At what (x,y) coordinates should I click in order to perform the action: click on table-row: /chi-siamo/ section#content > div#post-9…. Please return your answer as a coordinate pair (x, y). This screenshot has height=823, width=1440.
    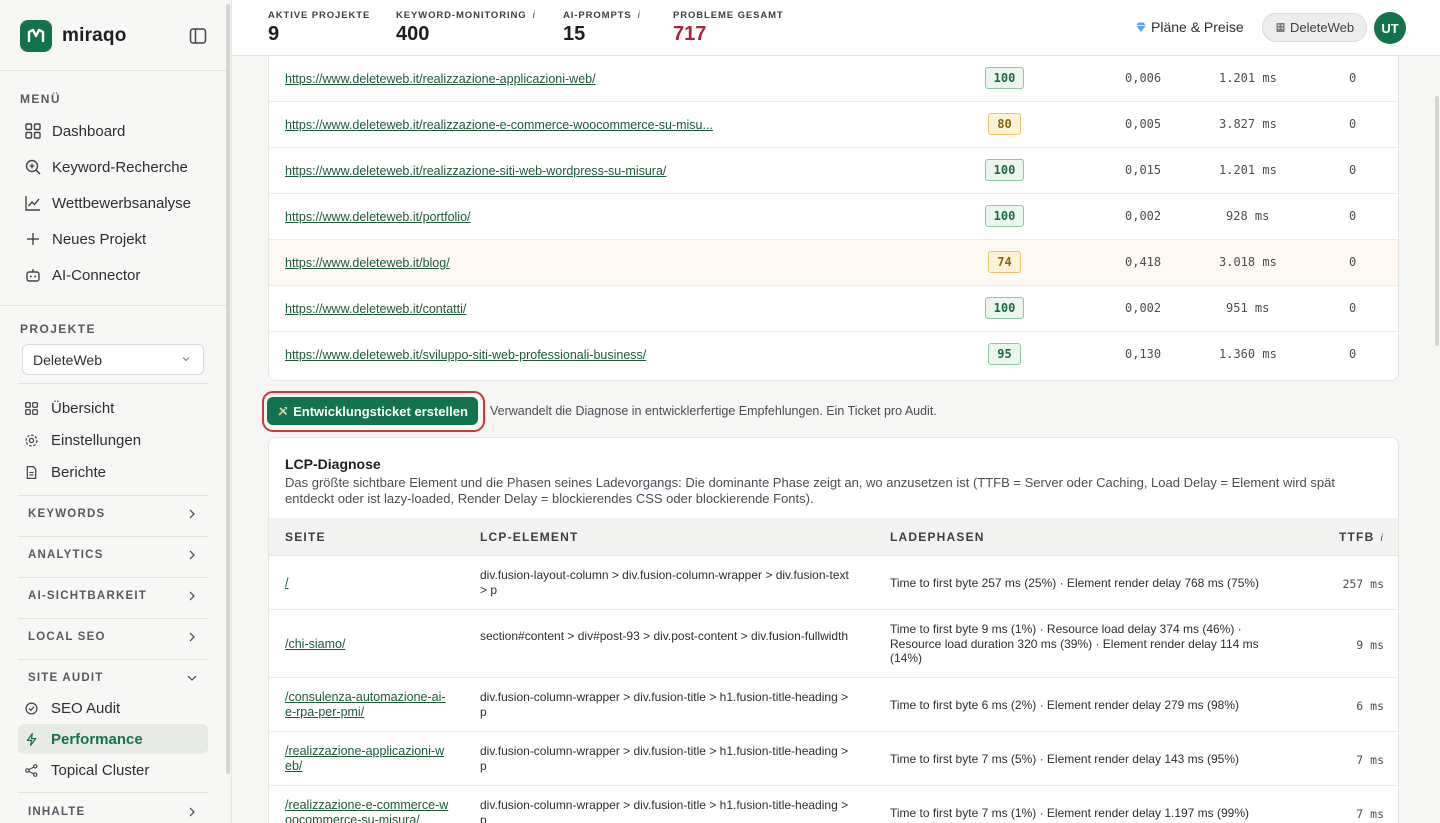
    Looking at the image, I should click on (833, 644).